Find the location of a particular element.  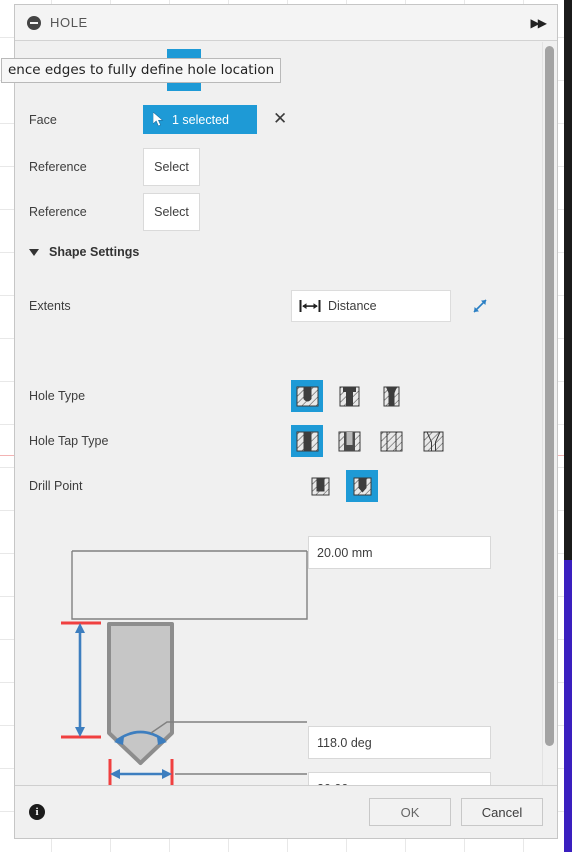

hole-tap-type-option-clearance is located at coordinates (349, 441).